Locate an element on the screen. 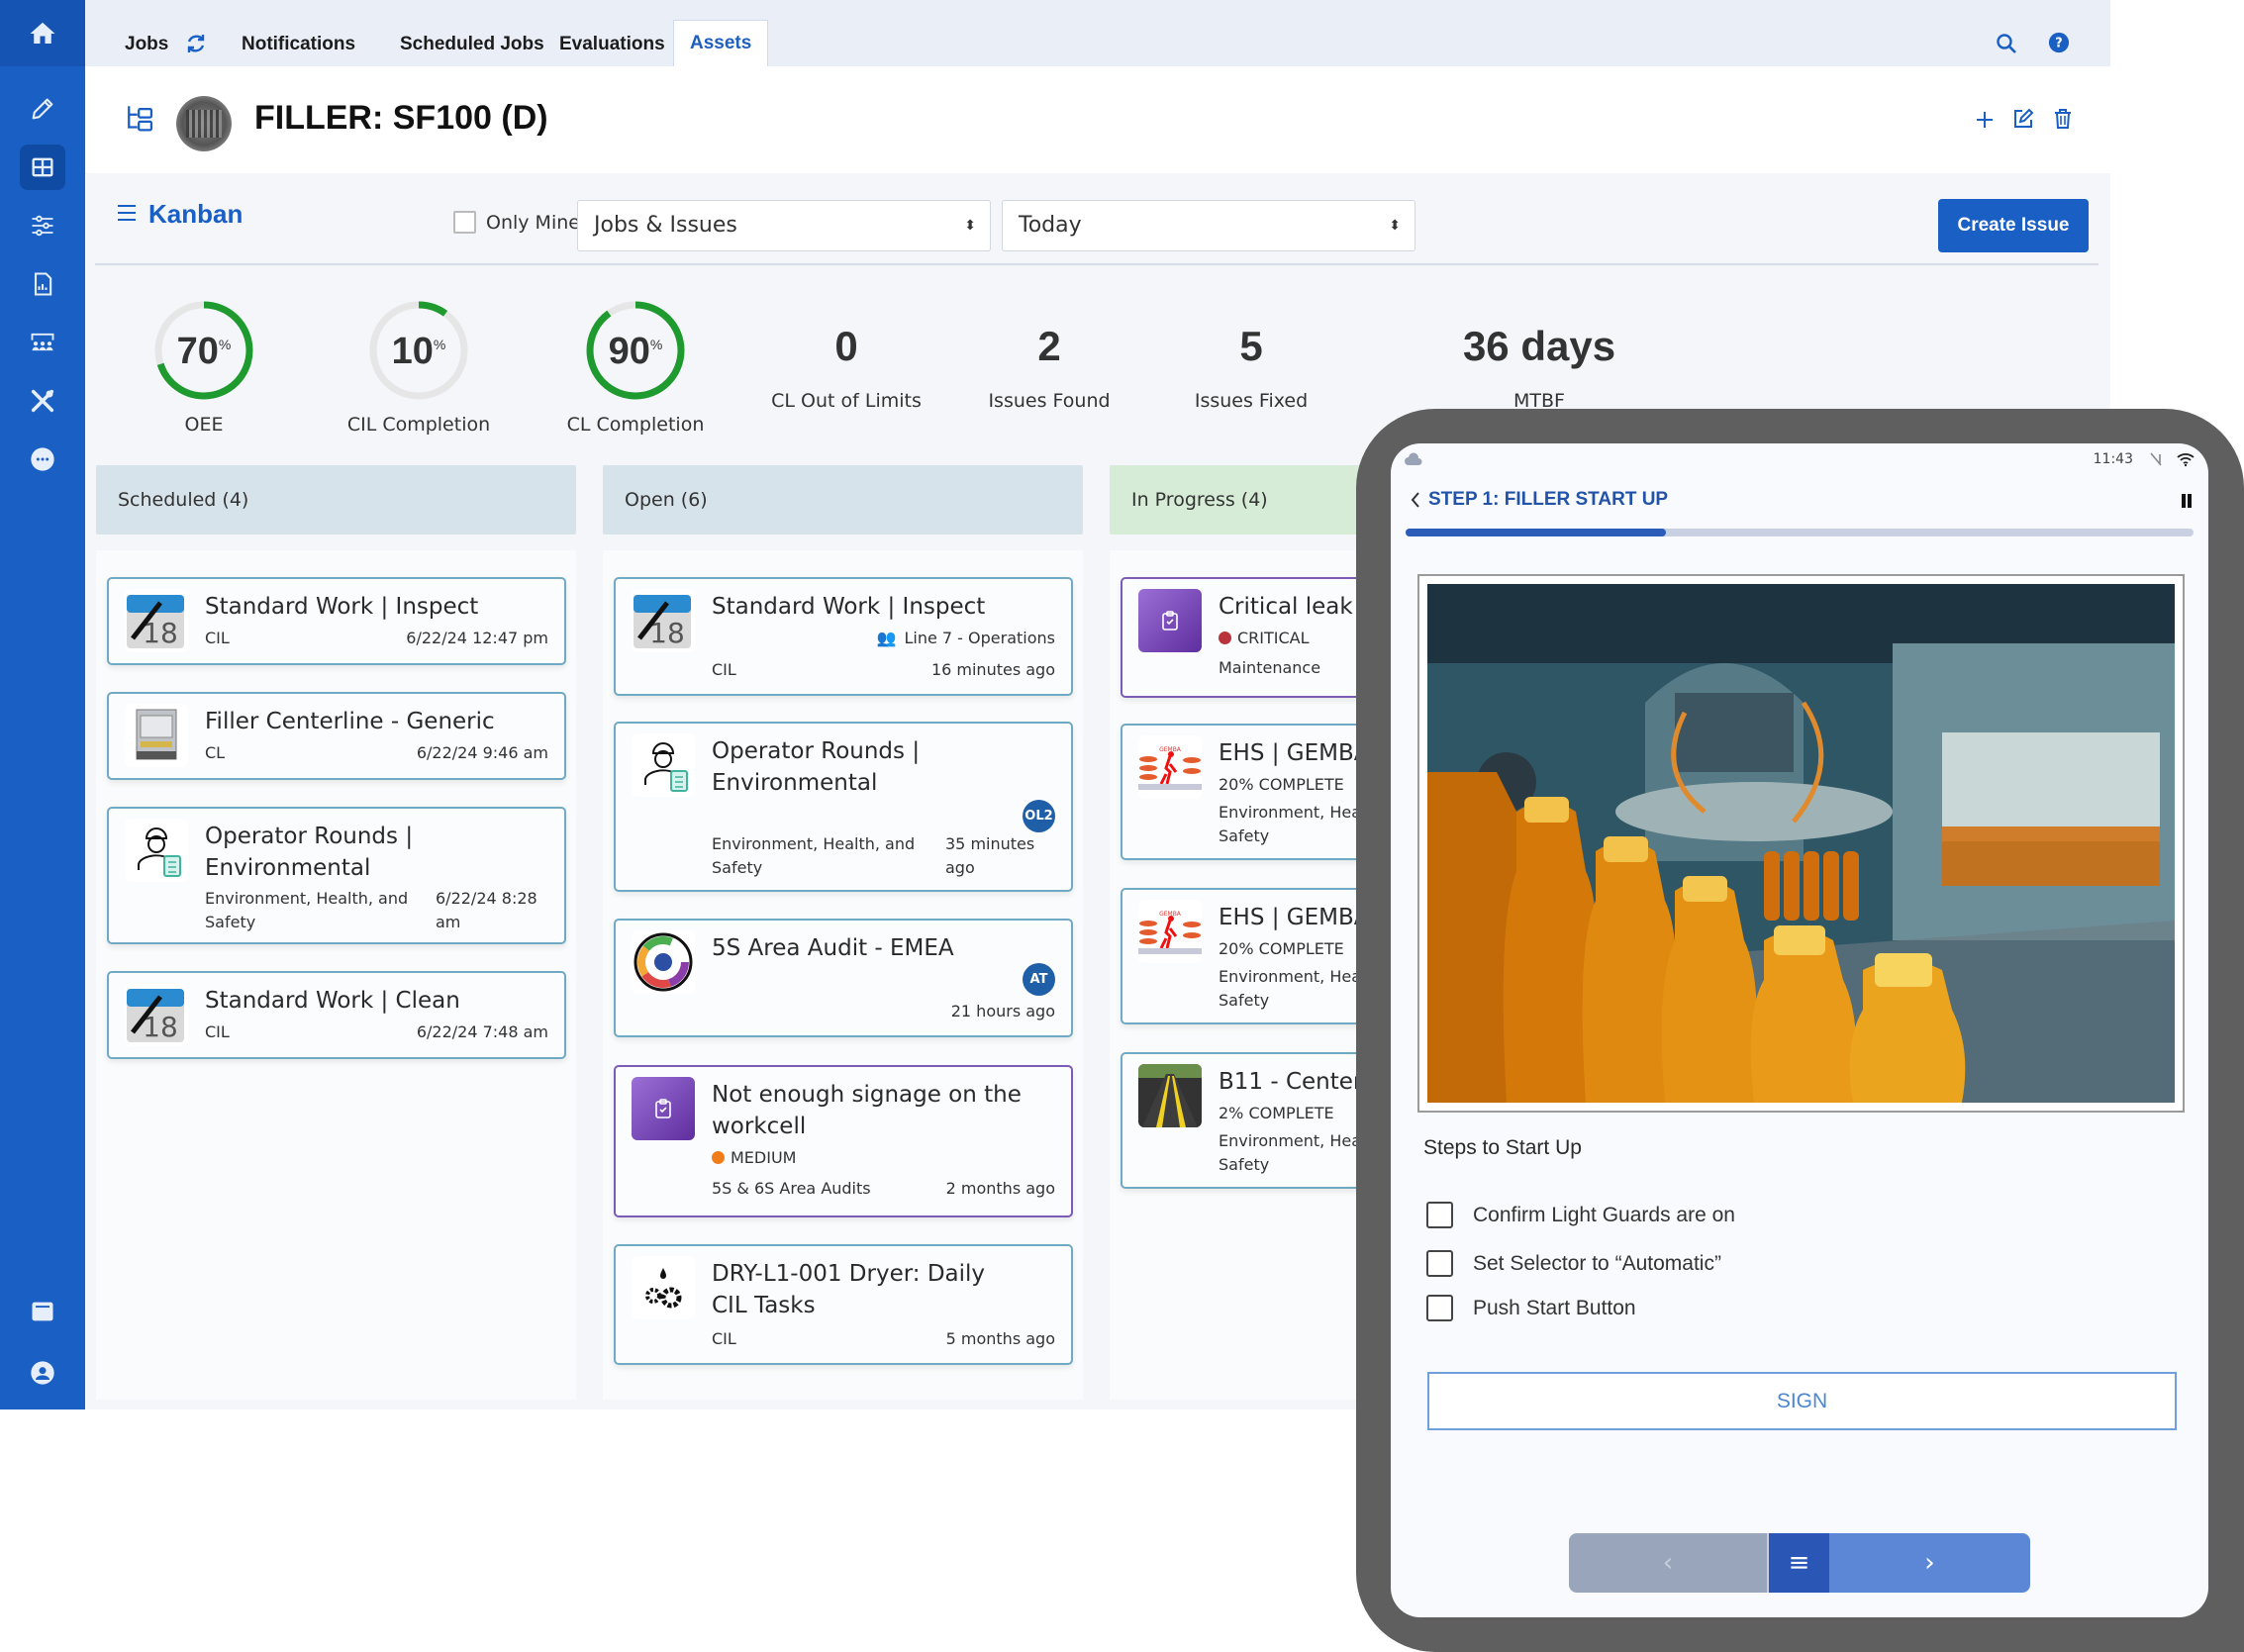 The image size is (2244, 1652). type-select: Jobs & Issues ⬍ is located at coordinates (784, 225).